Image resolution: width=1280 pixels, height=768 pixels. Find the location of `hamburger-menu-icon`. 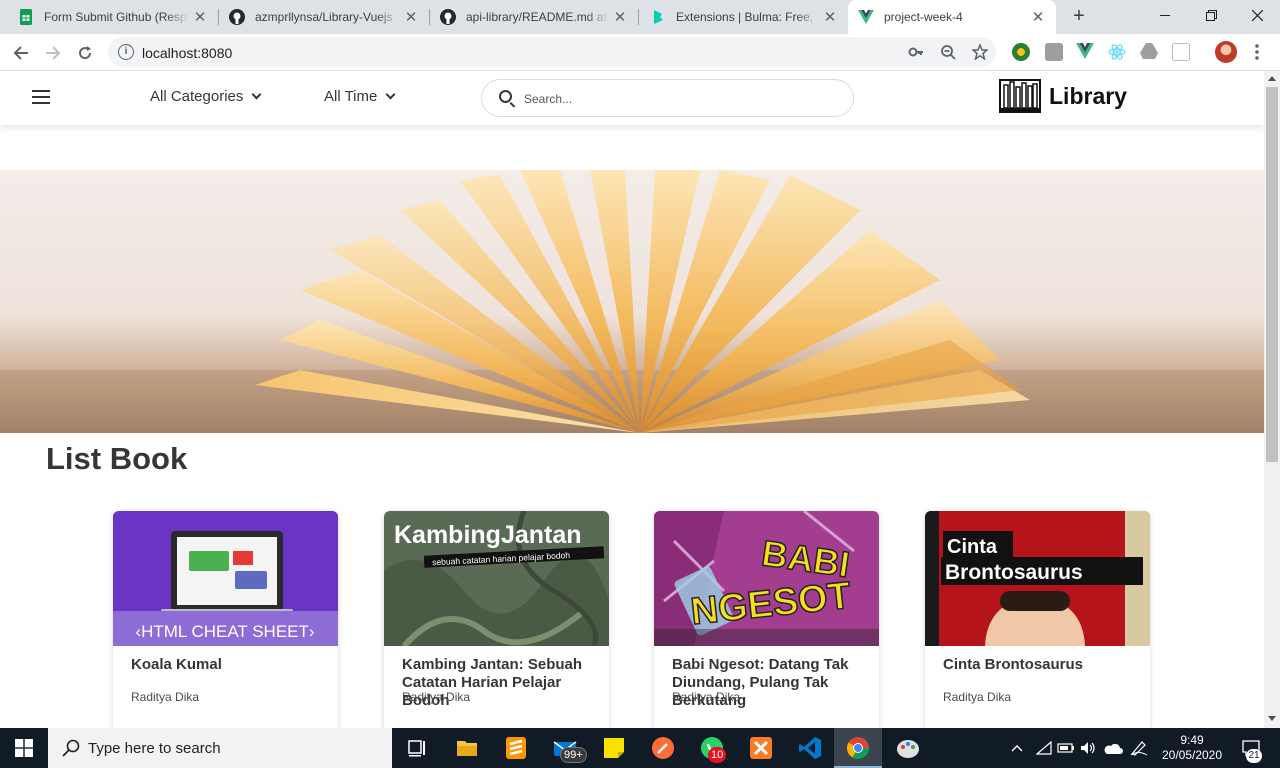

hamburger-menu-icon is located at coordinates (41, 97).